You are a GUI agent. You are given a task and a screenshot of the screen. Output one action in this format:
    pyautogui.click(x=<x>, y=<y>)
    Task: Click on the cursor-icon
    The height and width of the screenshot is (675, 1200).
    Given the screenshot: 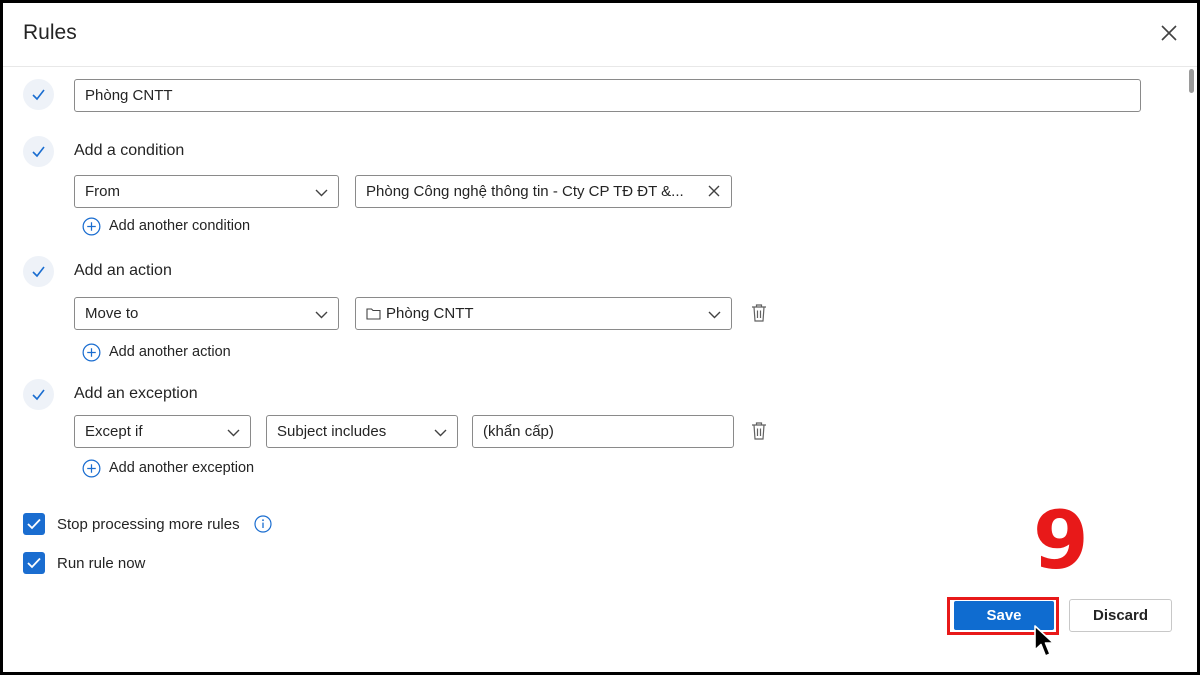 What is the action you would take?
    pyautogui.click(x=1044, y=641)
    